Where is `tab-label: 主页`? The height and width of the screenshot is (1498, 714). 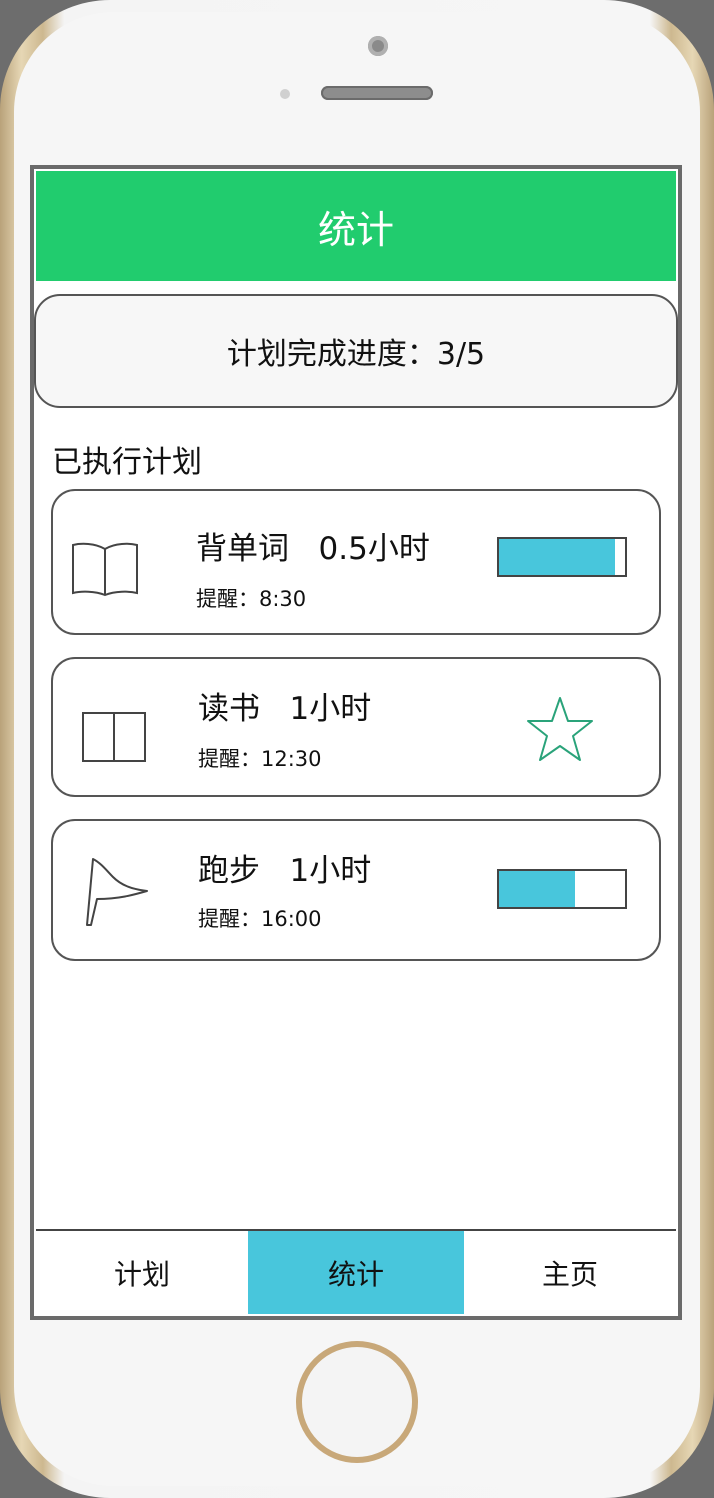
tab-label: 主页 is located at coordinates (569, 1274).